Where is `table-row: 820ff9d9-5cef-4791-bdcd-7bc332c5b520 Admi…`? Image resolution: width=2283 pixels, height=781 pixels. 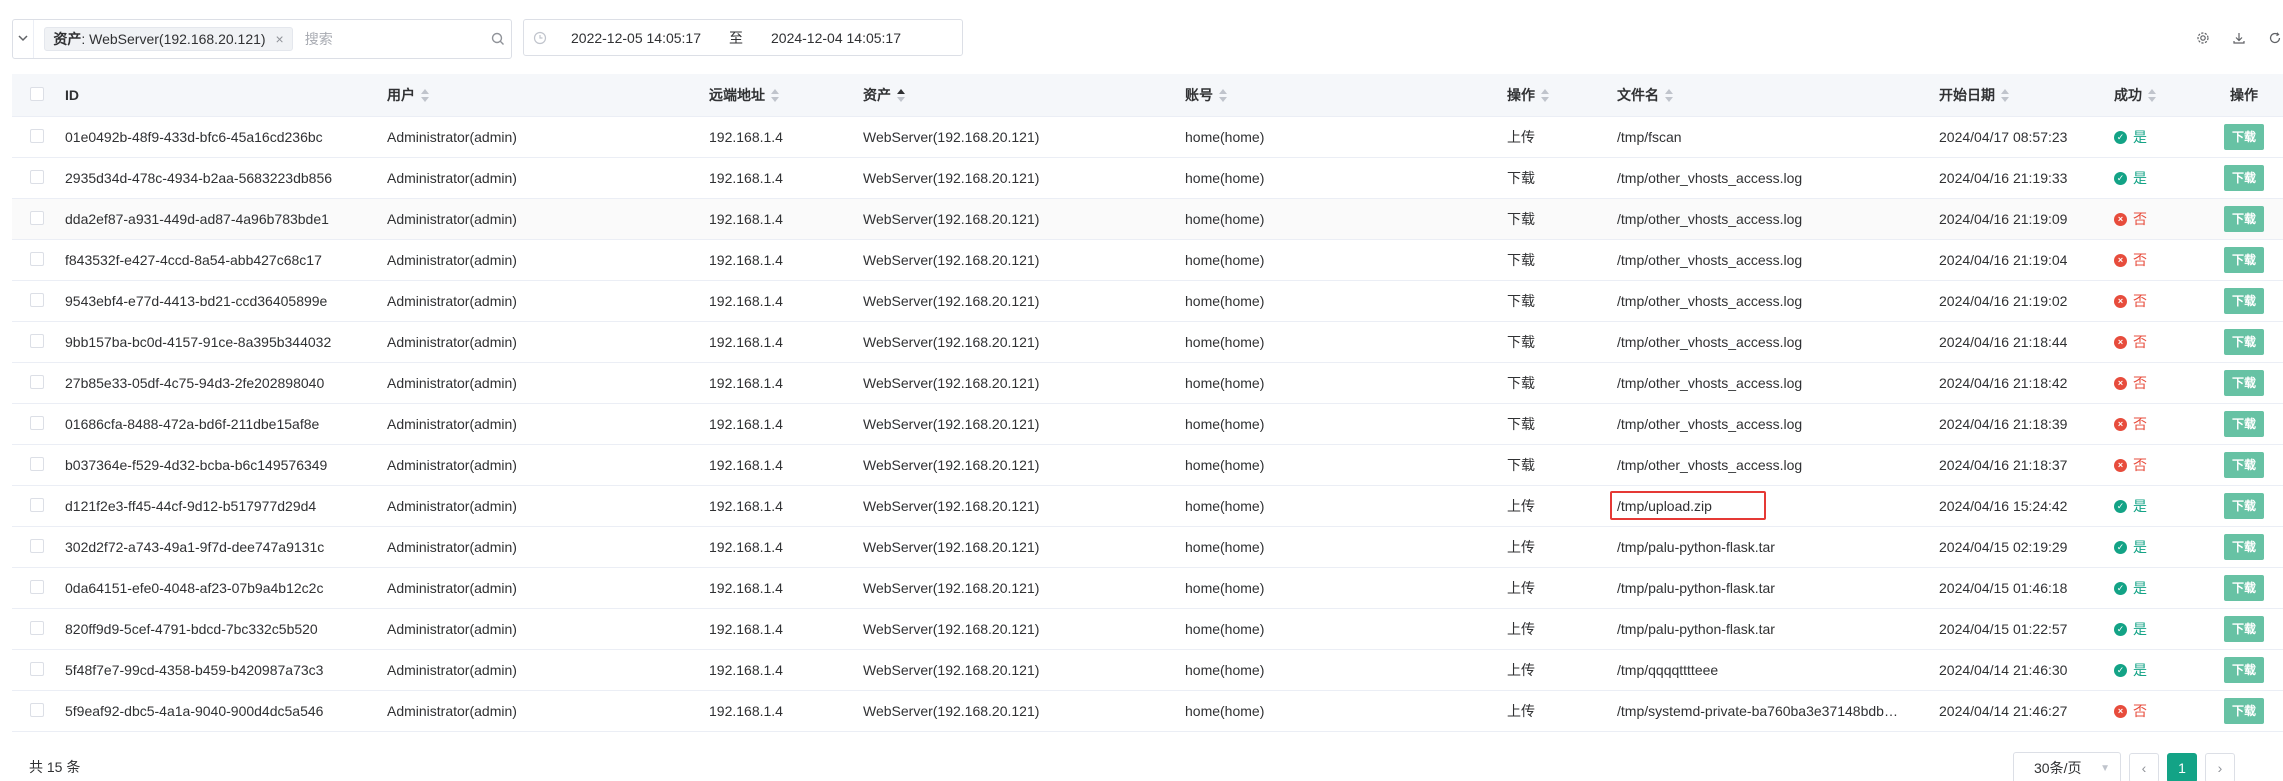 table-row: 820ff9d9-5cef-4791-bdcd-7bc332c5b520 Admi… is located at coordinates (1147, 629).